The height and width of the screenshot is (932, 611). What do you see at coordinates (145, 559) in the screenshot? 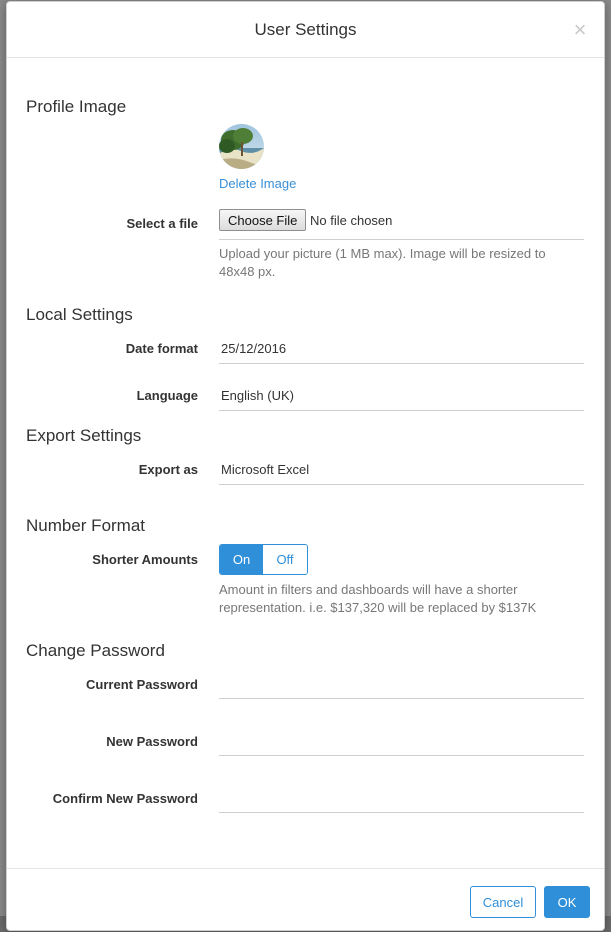
I see `shorter-amounts-label: Shorter Amounts` at bounding box center [145, 559].